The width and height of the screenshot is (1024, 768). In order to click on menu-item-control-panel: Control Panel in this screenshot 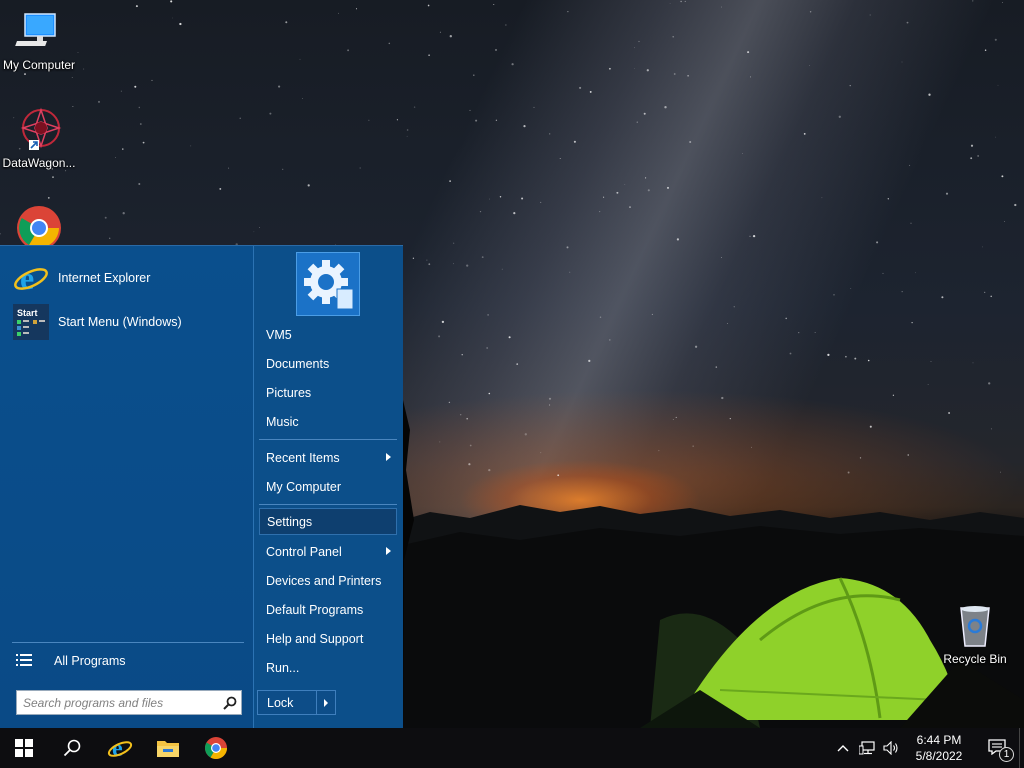, I will do `click(328, 551)`.